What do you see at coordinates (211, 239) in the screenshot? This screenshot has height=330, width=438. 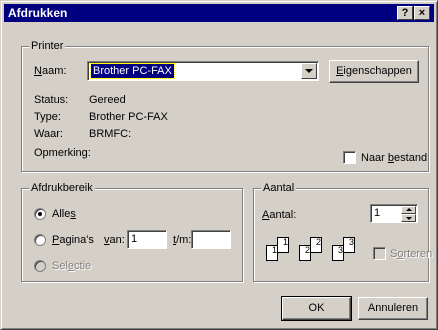 I see `to-input` at bounding box center [211, 239].